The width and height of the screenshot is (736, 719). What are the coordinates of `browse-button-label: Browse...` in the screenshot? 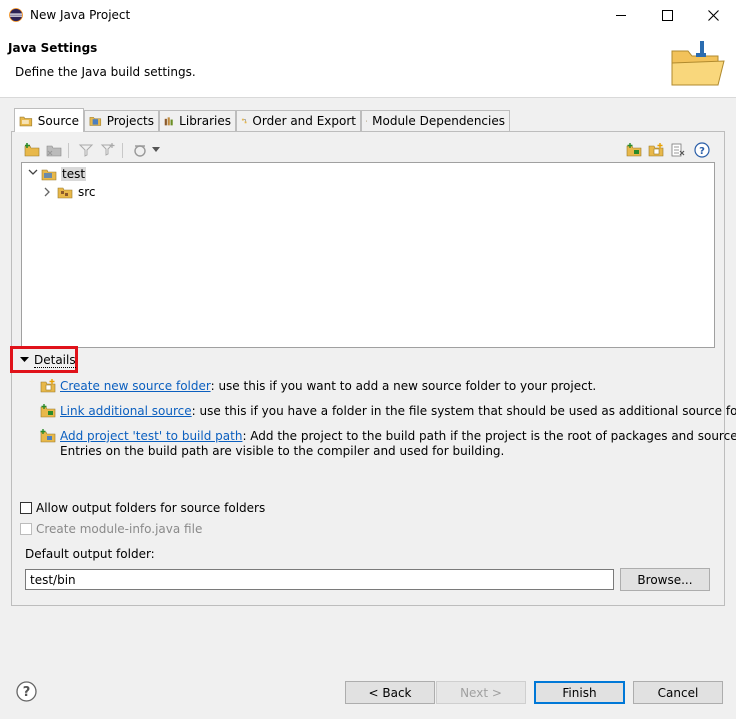 It's located at (665, 579).